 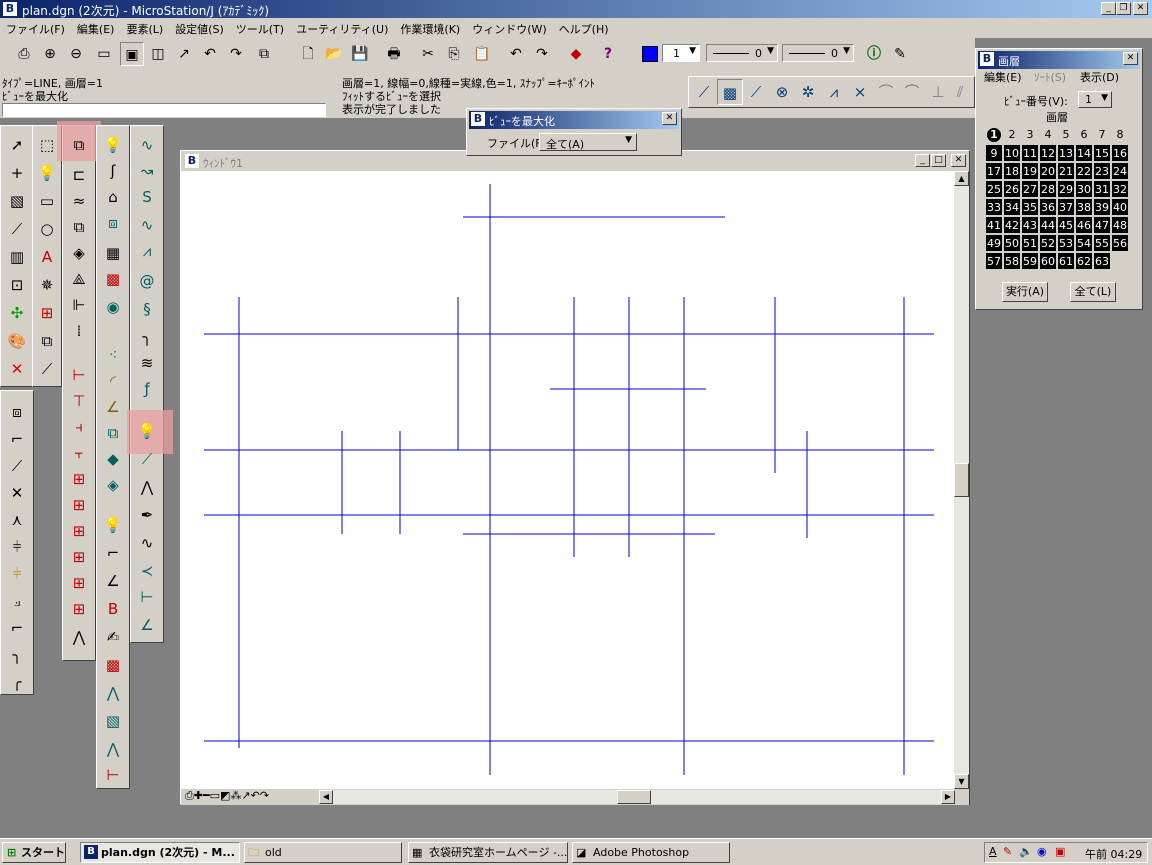 I want to click on dim-linear-icon: ⊢, so click(x=79, y=375).